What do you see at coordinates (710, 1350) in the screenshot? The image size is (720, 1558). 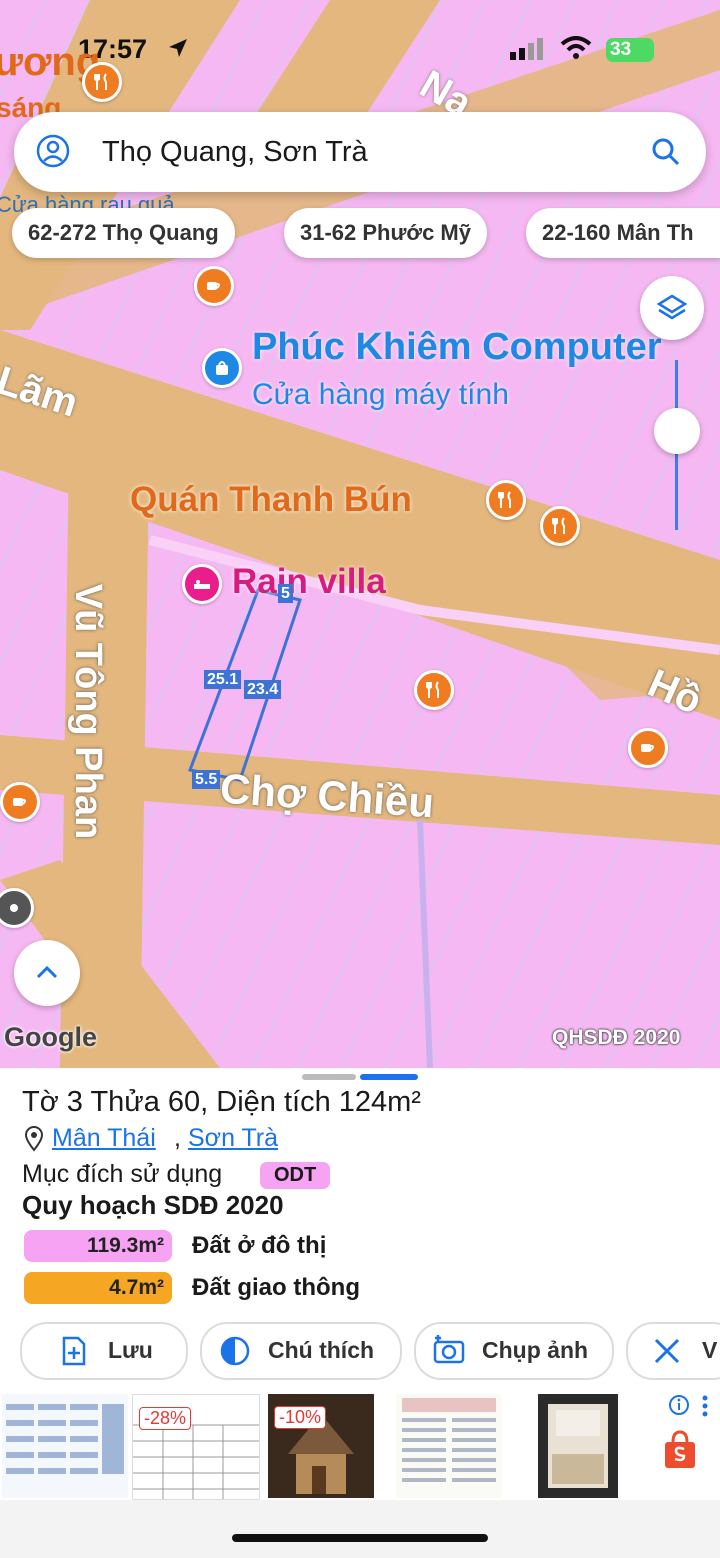 I see `tools-label: V` at bounding box center [710, 1350].